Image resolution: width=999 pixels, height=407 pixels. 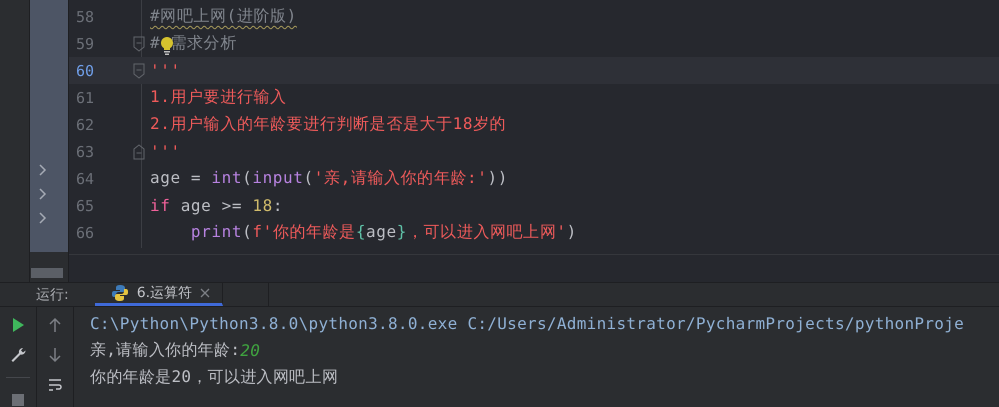 What do you see at coordinates (165, 350) in the screenshot?
I see `console-prompt: 亲,请输入你的年龄:` at bounding box center [165, 350].